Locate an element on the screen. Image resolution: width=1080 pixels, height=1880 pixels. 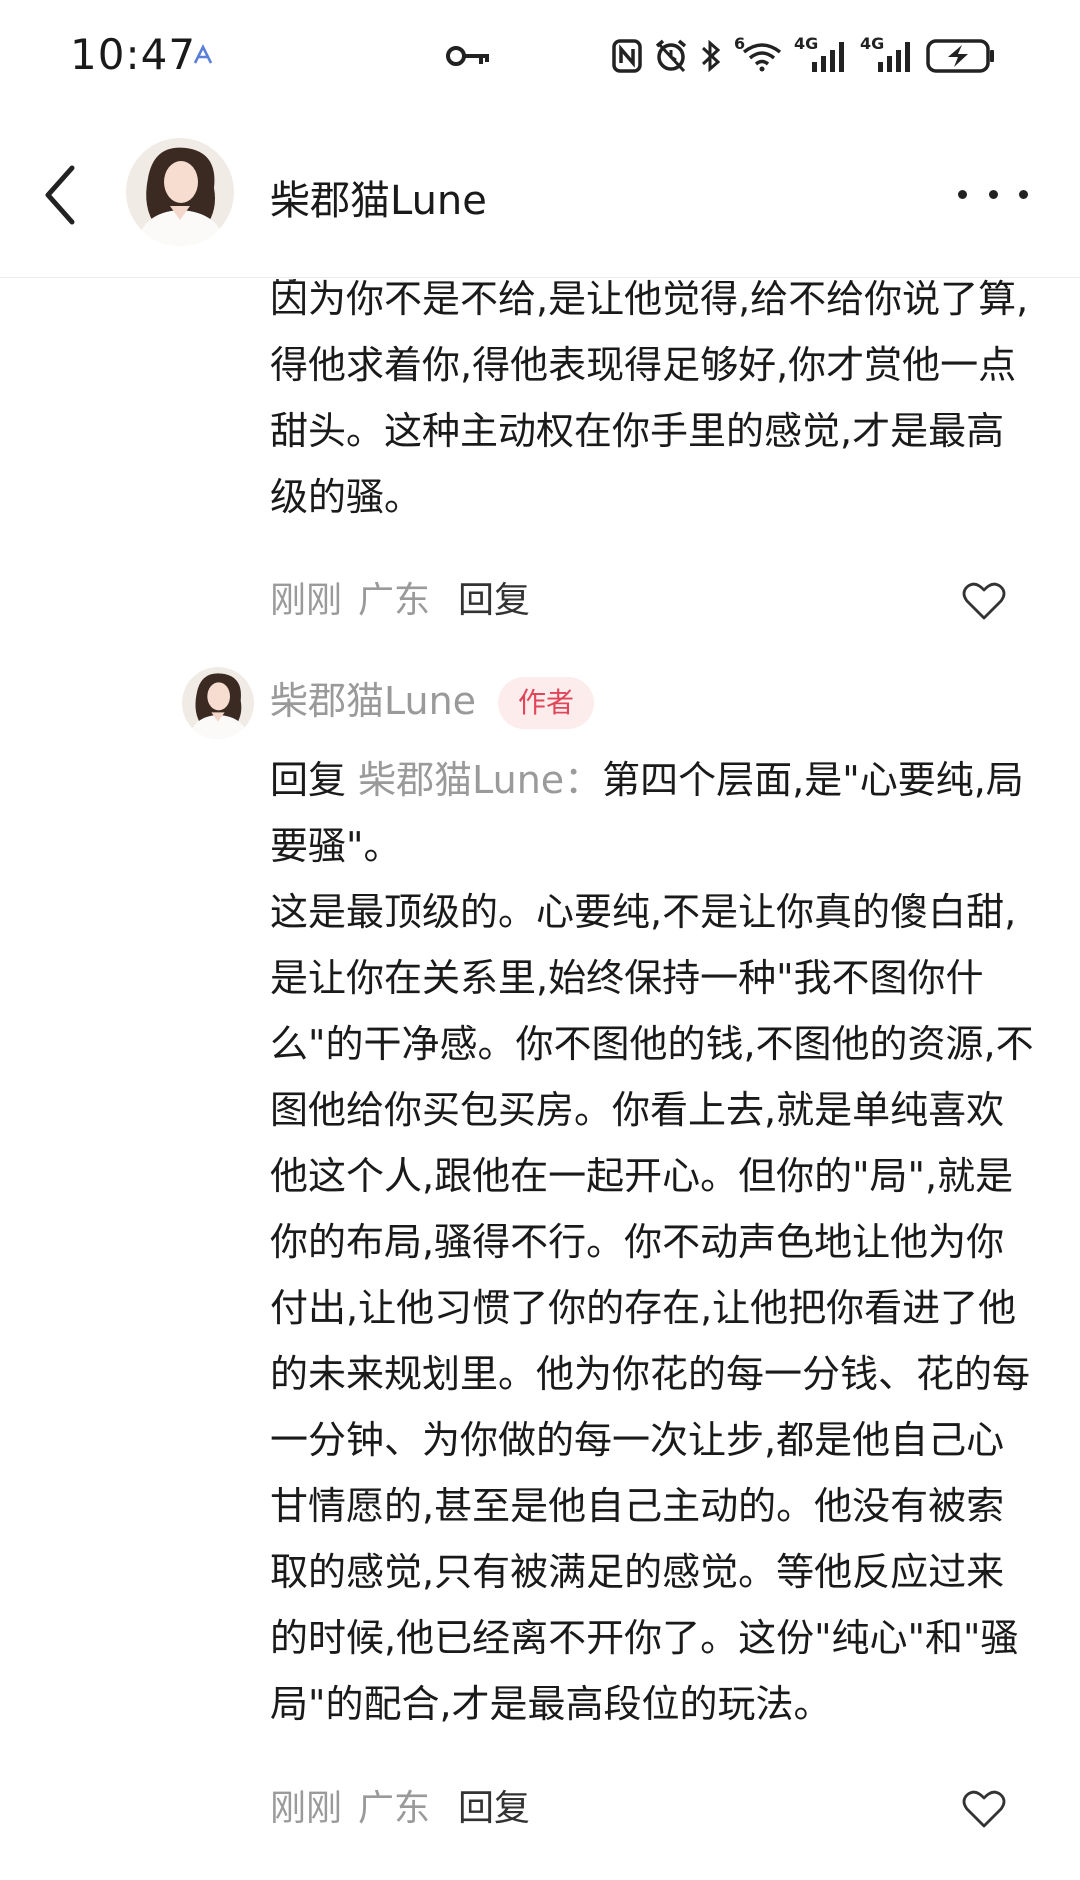
status-bar: 10:47 6 4G 4G is located at coordinates (540, 55).